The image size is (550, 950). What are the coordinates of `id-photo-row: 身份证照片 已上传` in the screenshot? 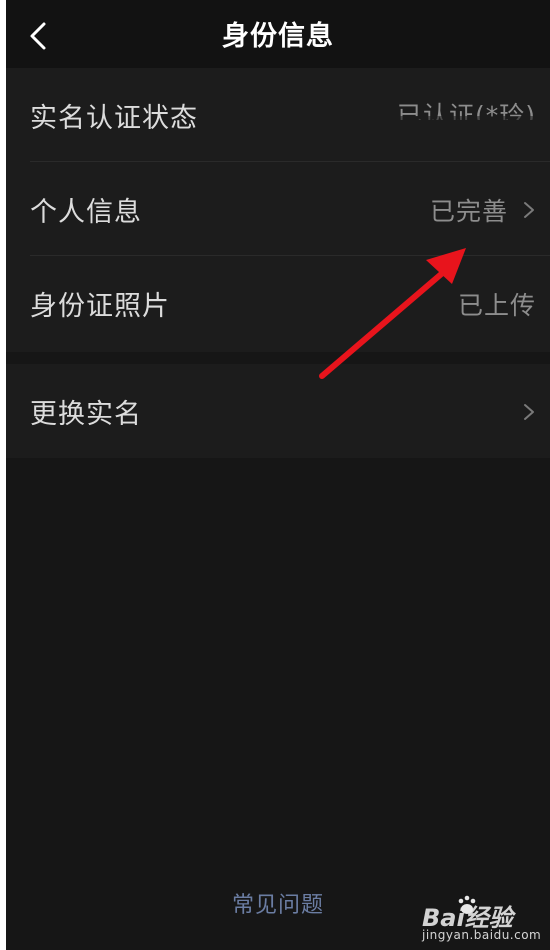 It's located at (278, 303).